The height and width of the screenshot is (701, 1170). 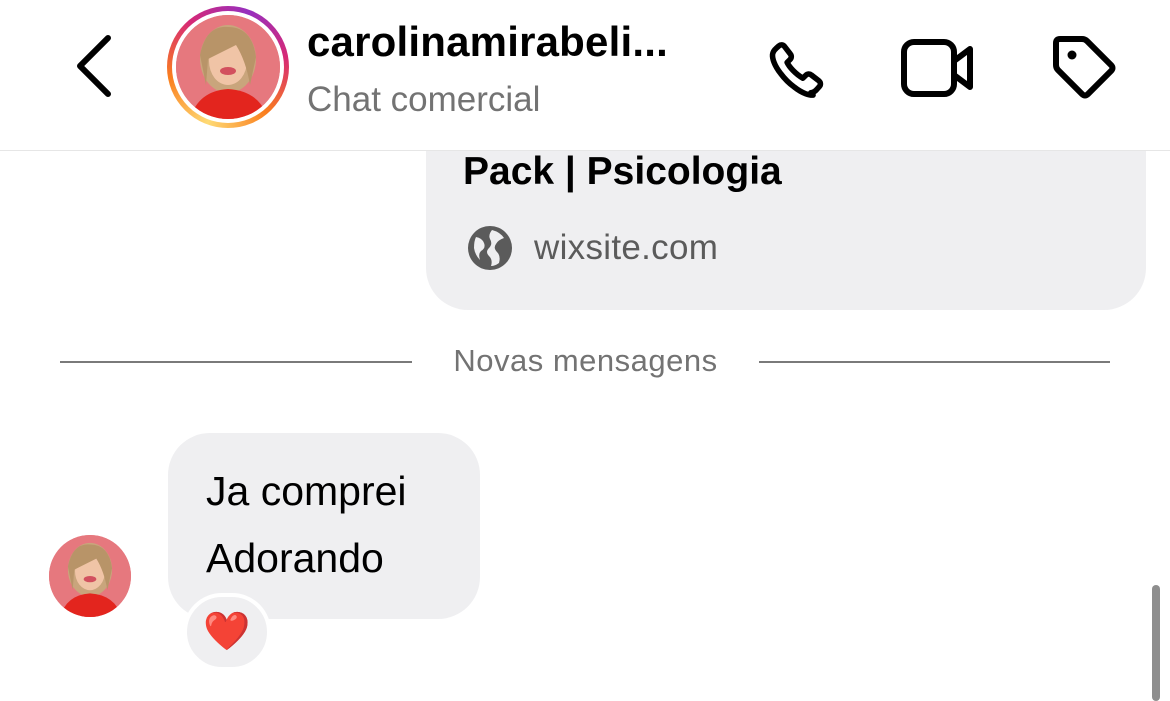 What do you see at coordinates (626, 247) in the screenshot?
I see `link-preview-domain: wixsite.com` at bounding box center [626, 247].